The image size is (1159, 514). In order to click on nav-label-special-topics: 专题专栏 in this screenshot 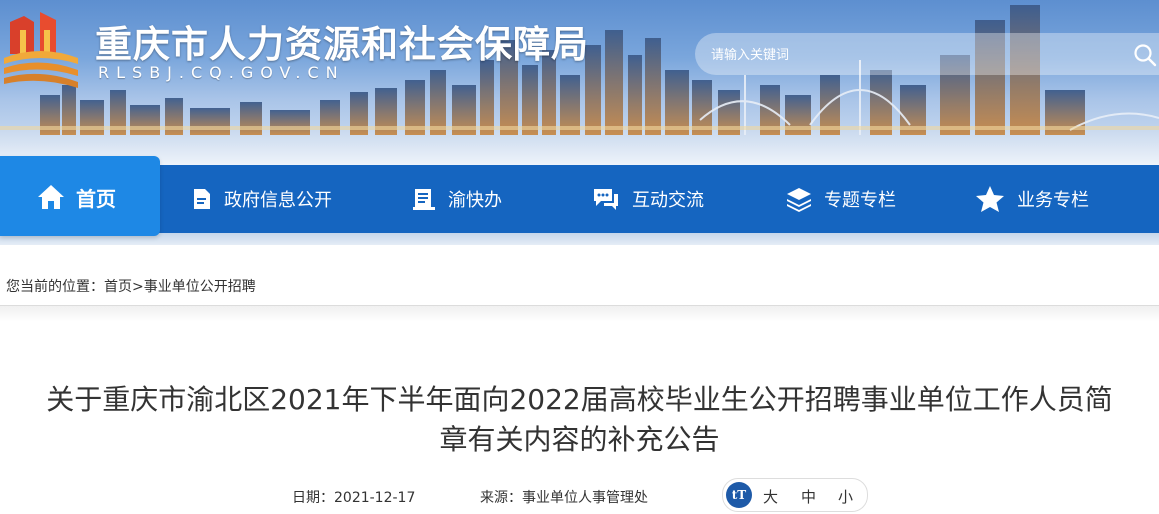, I will do `click(860, 200)`.